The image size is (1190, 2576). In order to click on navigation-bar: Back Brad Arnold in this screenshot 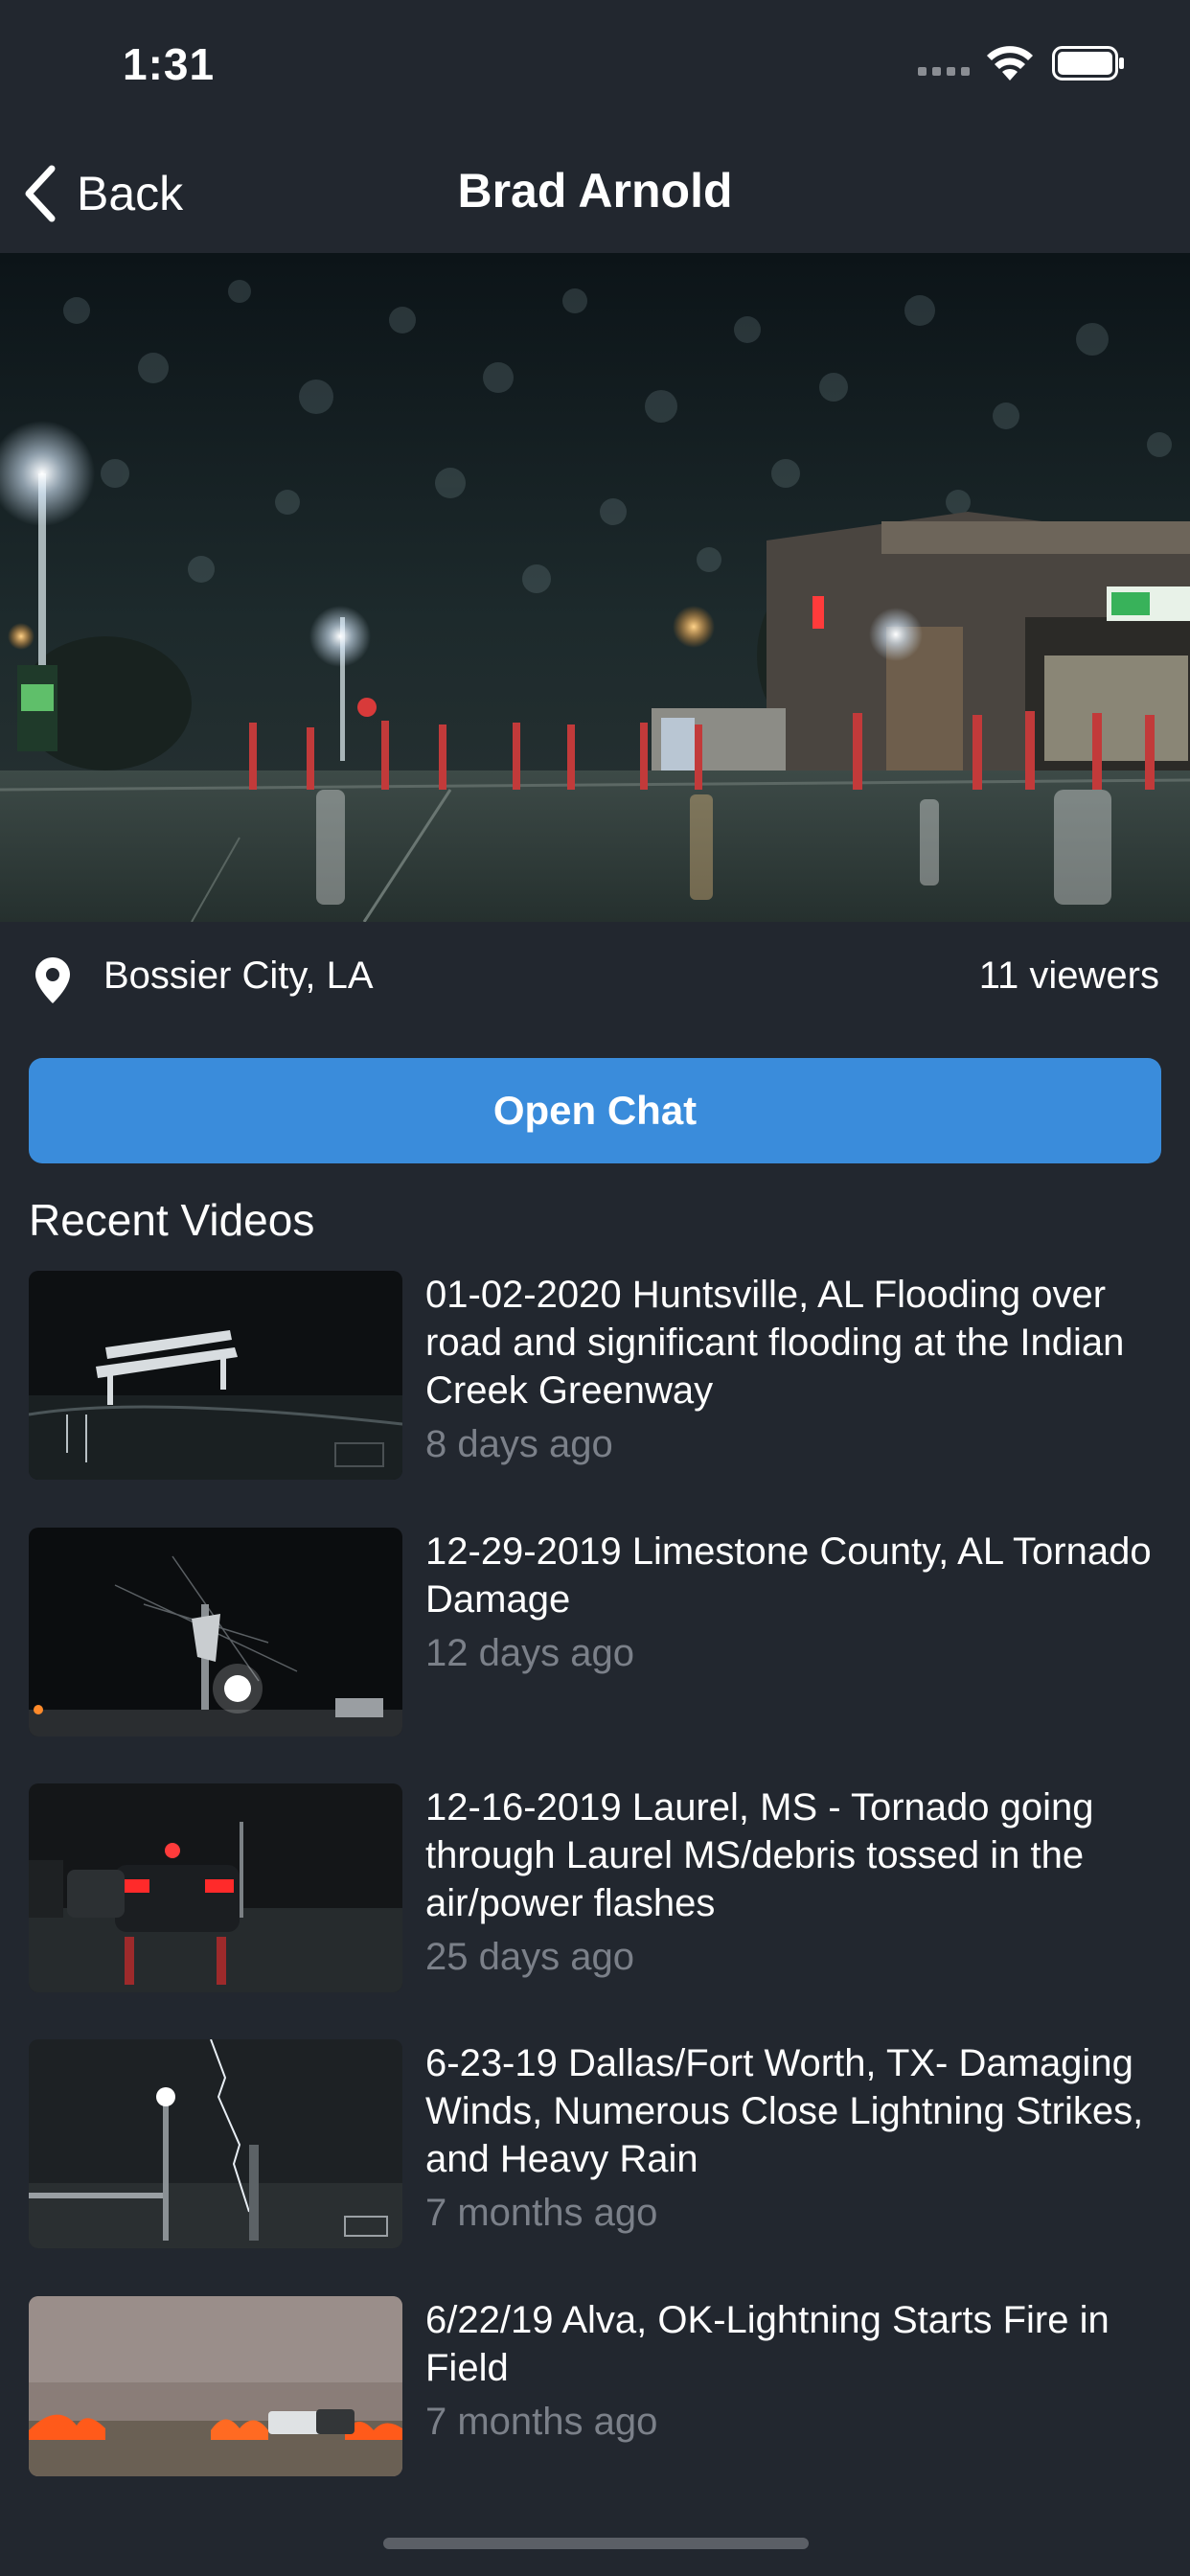, I will do `click(595, 193)`.